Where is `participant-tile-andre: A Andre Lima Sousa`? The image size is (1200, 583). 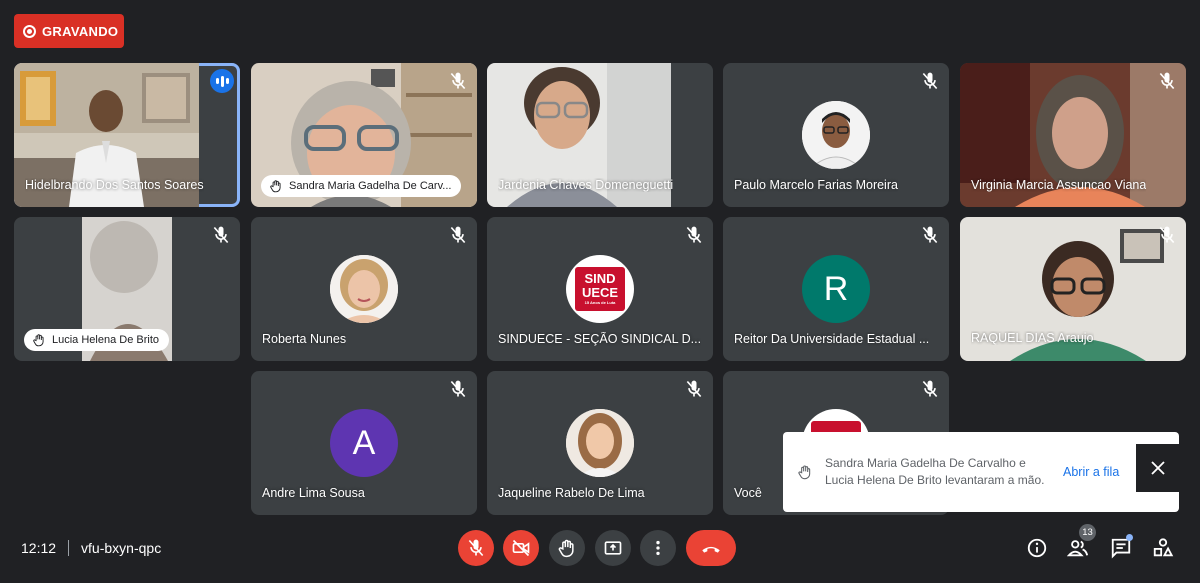
participant-tile-andre: A Andre Lima Sousa is located at coordinates (364, 443).